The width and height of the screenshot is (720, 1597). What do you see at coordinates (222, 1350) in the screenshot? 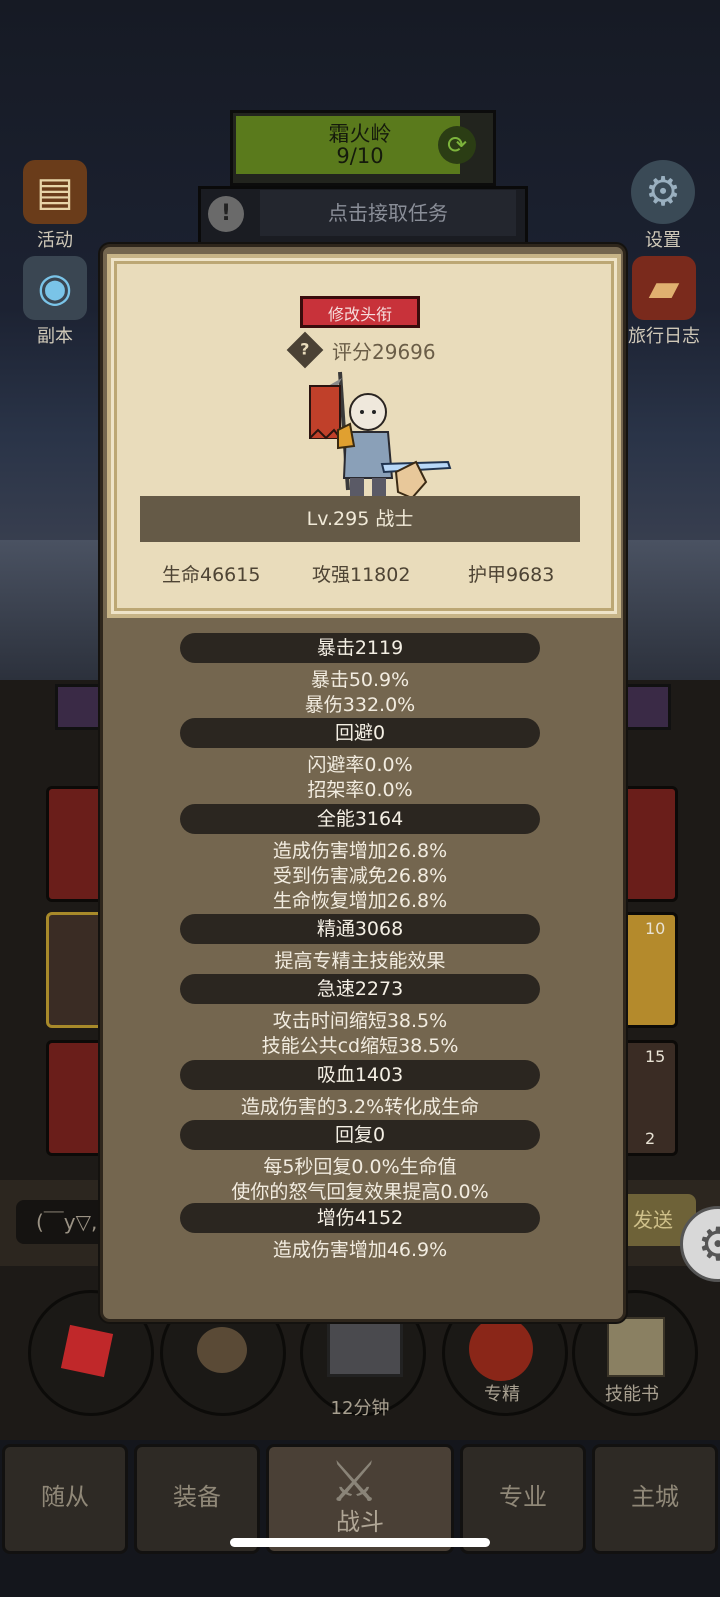
I see `bag-icon` at bounding box center [222, 1350].